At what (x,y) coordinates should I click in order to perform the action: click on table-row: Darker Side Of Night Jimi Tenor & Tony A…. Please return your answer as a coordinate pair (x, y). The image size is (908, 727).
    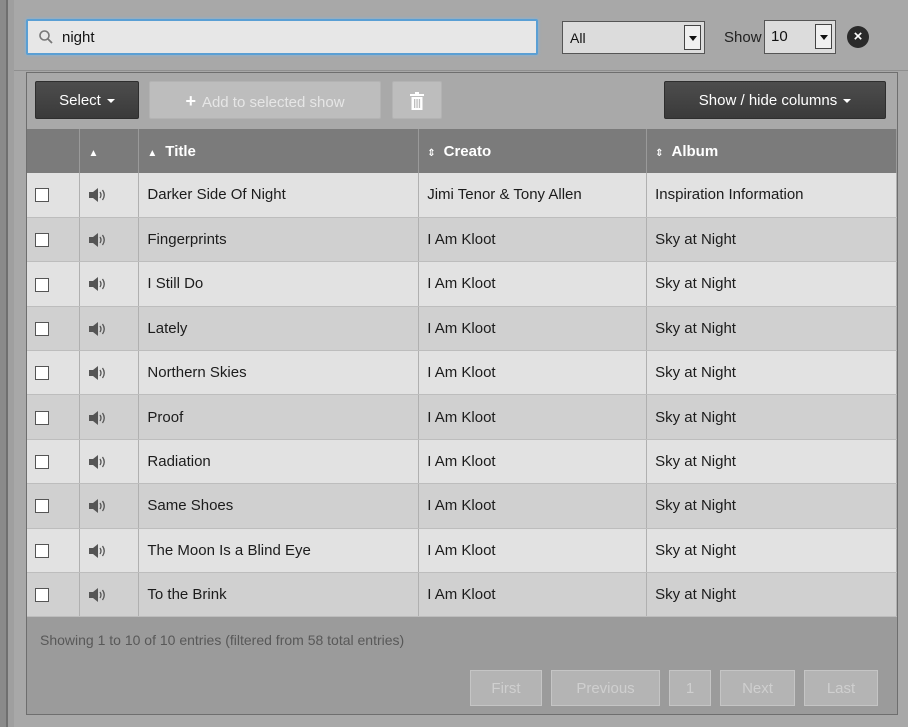
    Looking at the image, I should click on (462, 195).